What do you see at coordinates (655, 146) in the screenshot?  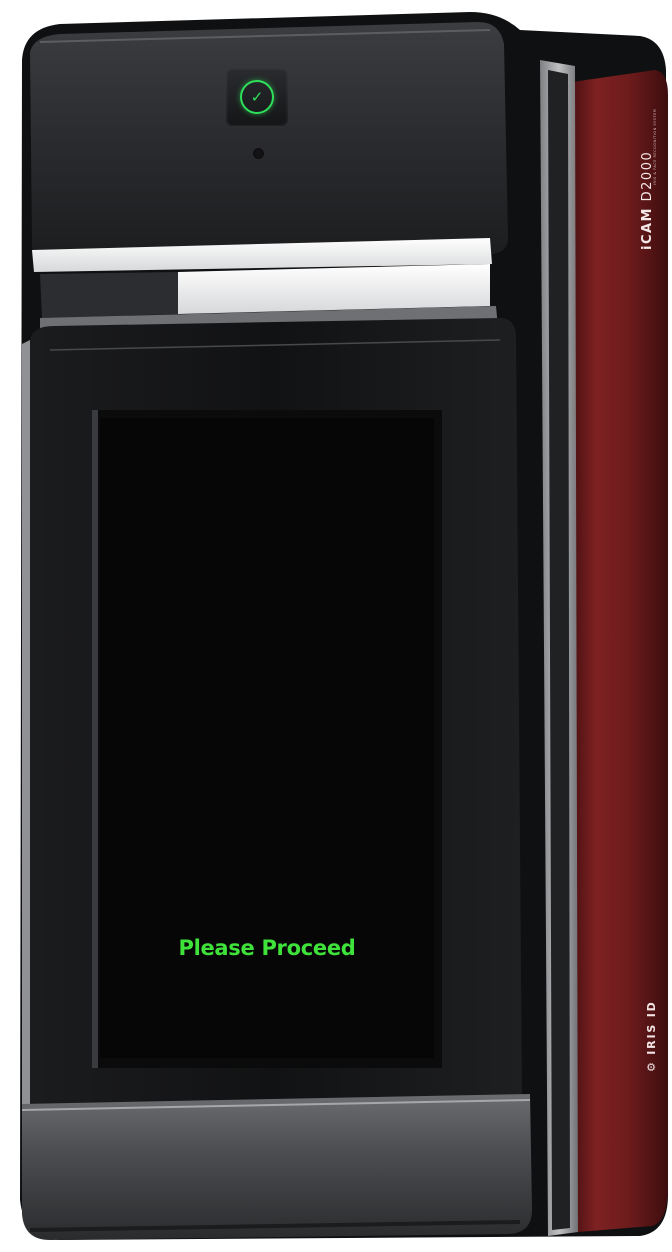 I see `model-subtitle: IRIS & FACE RECOGNITION SYSTEM` at bounding box center [655, 146].